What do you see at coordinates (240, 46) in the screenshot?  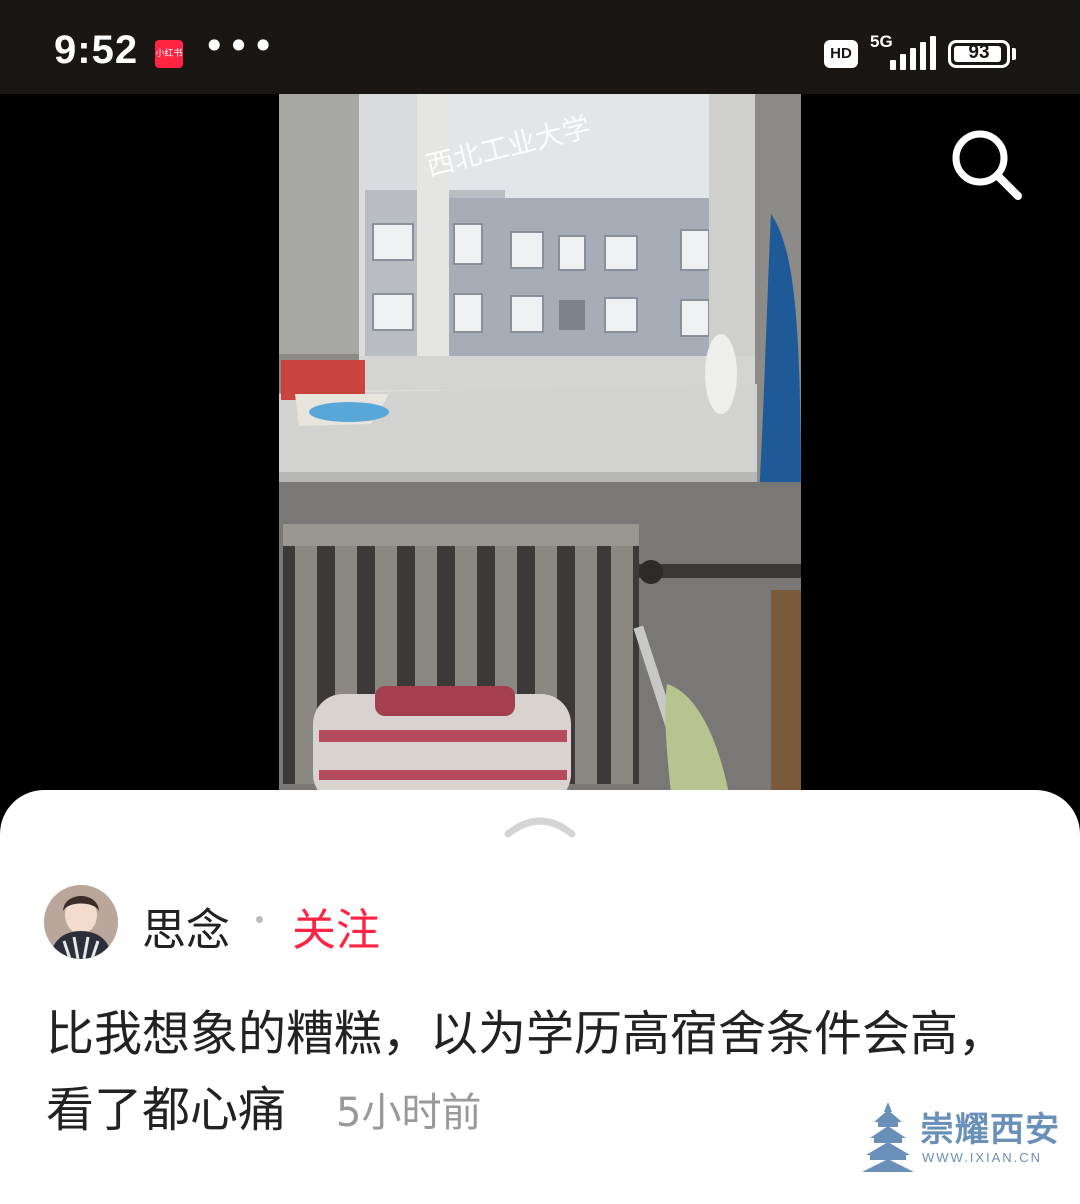 I see `more-notifications-indicator: •••` at bounding box center [240, 46].